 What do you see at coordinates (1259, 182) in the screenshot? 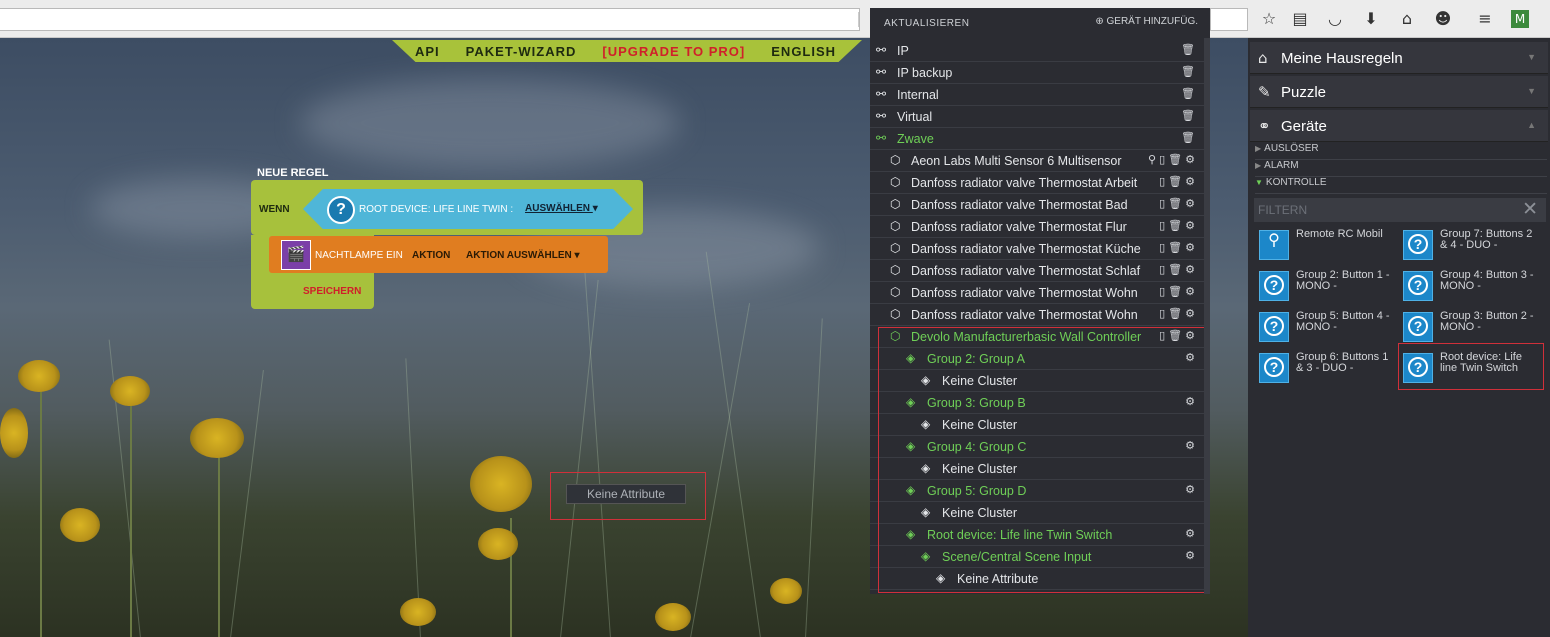
I see `caret-down-icon: ▼` at bounding box center [1259, 182].